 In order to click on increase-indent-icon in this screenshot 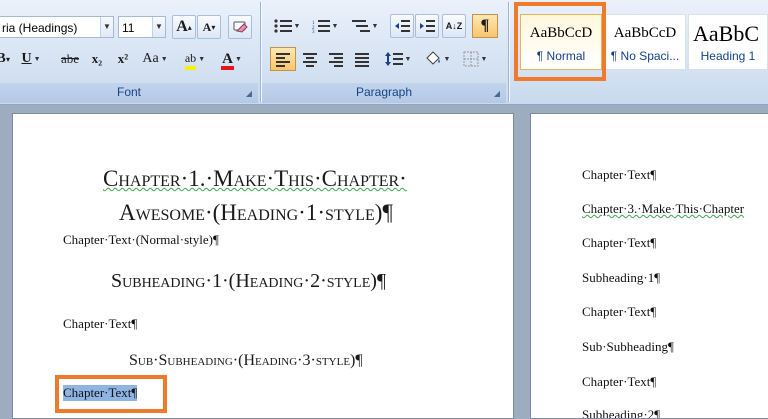, I will do `click(427, 26)`.